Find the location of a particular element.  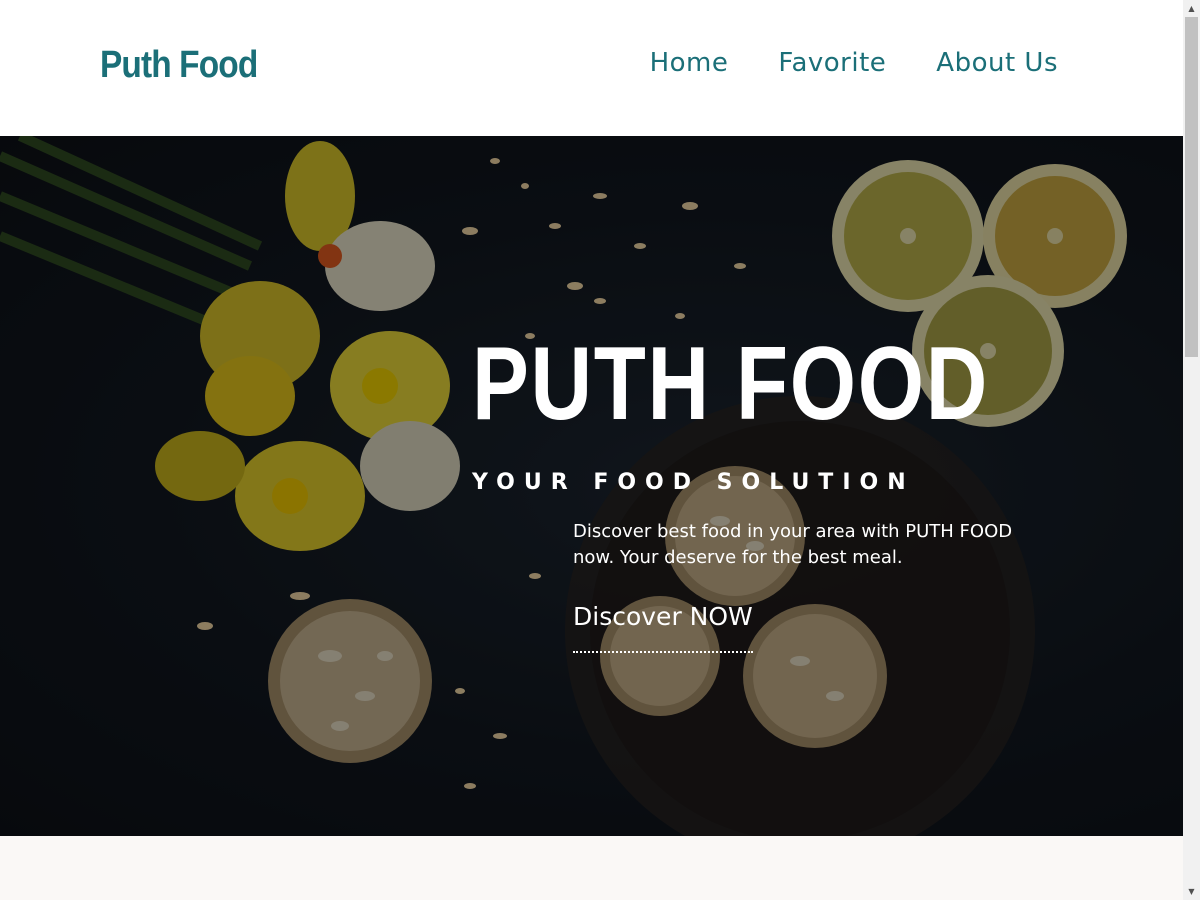

vertical-scrollbar: ▲ ▼ is located at coordinates (1191, 450).